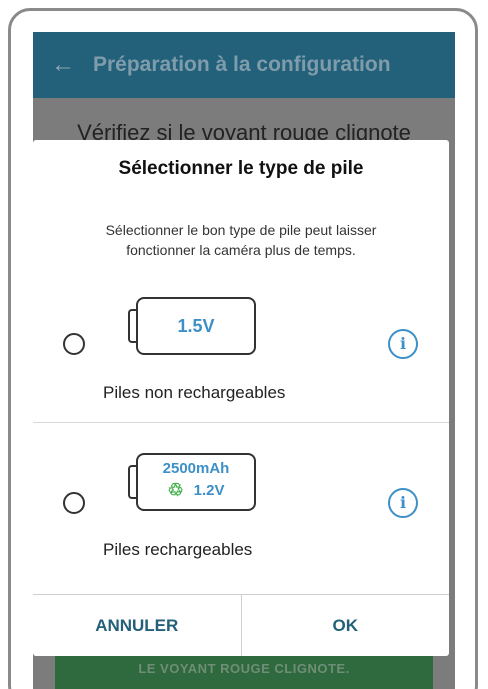 This screenshot has height=689, width=488. I want to click on option-label: Piles rechargeables, so click(178, 549).